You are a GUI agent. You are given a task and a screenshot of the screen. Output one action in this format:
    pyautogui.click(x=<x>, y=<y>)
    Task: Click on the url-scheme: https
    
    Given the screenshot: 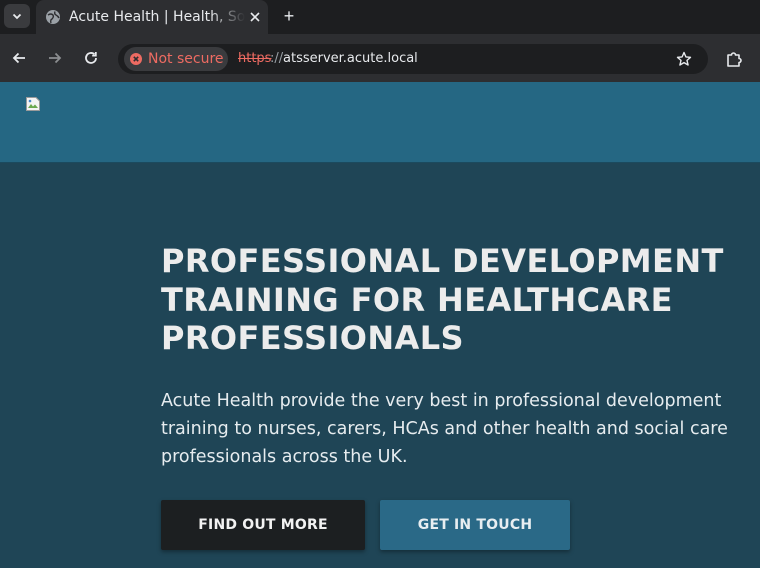 What is the action you would take?
    pyautogui.click(x=254, y=59)
    